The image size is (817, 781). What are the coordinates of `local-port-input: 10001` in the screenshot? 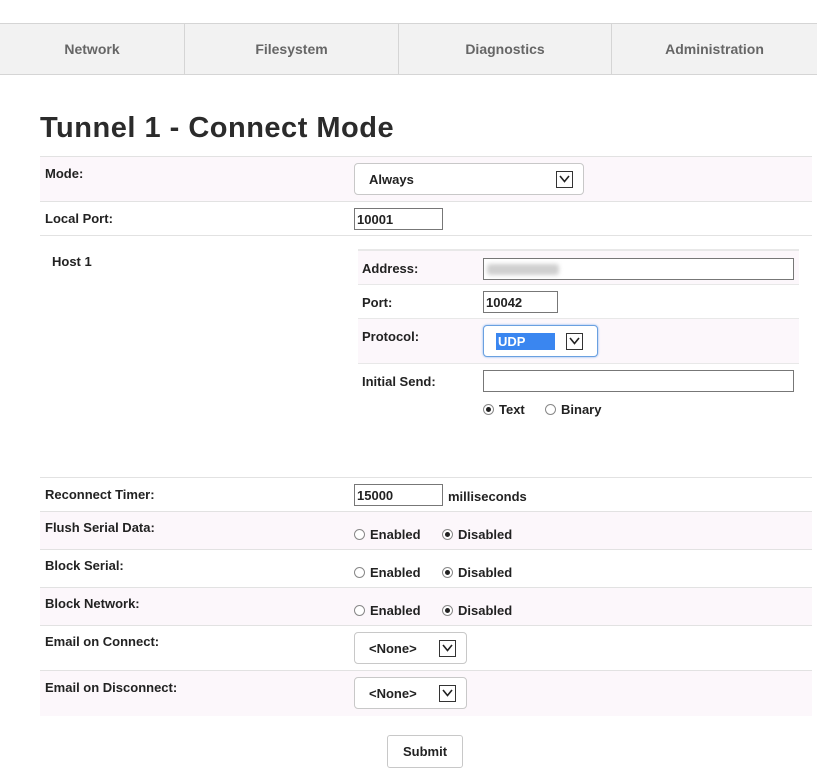 It's located at (398, 219).